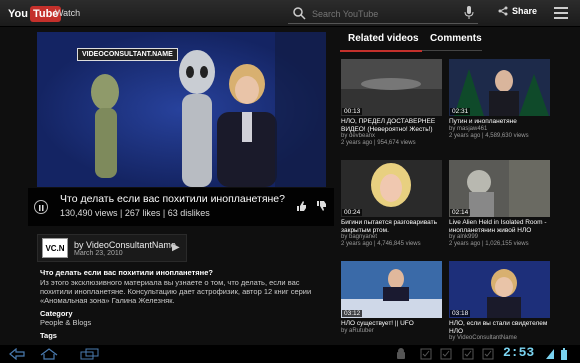 The width and height of the screenshot is (580, 363). Describe the element at coordinates (489, 244) in the screenshot. I see `related-video-meta: 2 years ago | 1,026,155 views` at that location.